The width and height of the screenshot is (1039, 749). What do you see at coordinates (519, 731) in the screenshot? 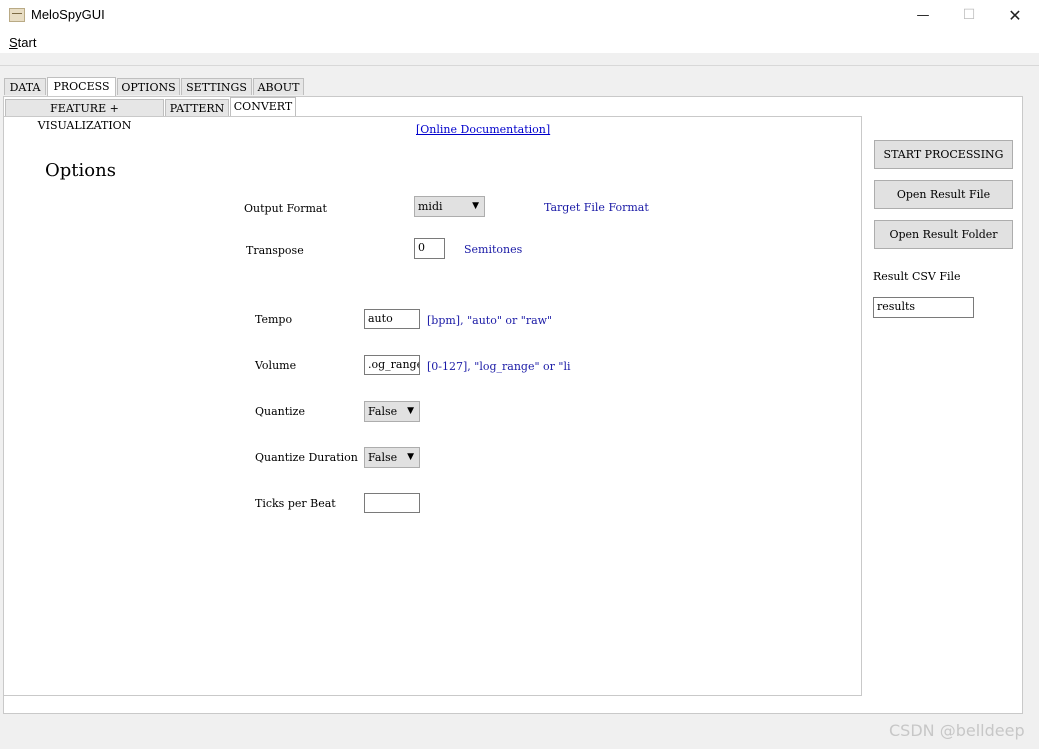
I see `status-bar` at bounding box center [519, 731].